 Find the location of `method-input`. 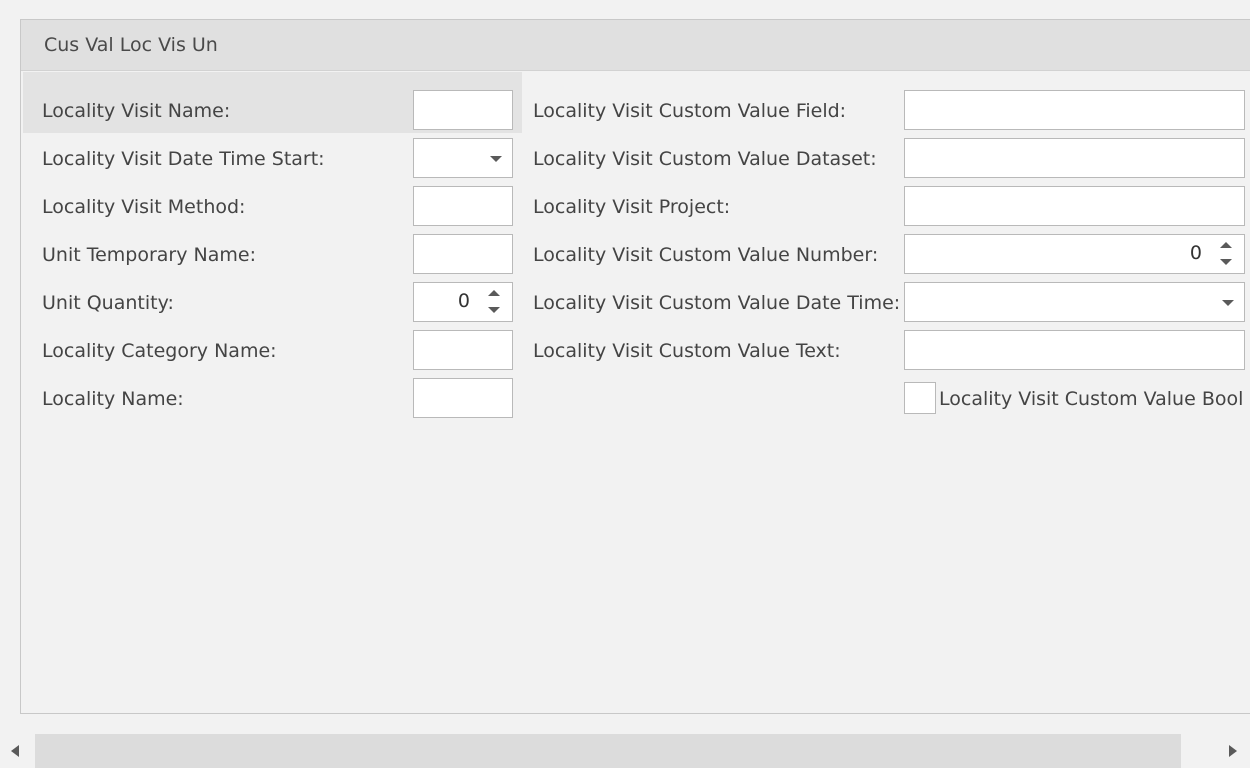

method-input is located at coordinates (463, 206).